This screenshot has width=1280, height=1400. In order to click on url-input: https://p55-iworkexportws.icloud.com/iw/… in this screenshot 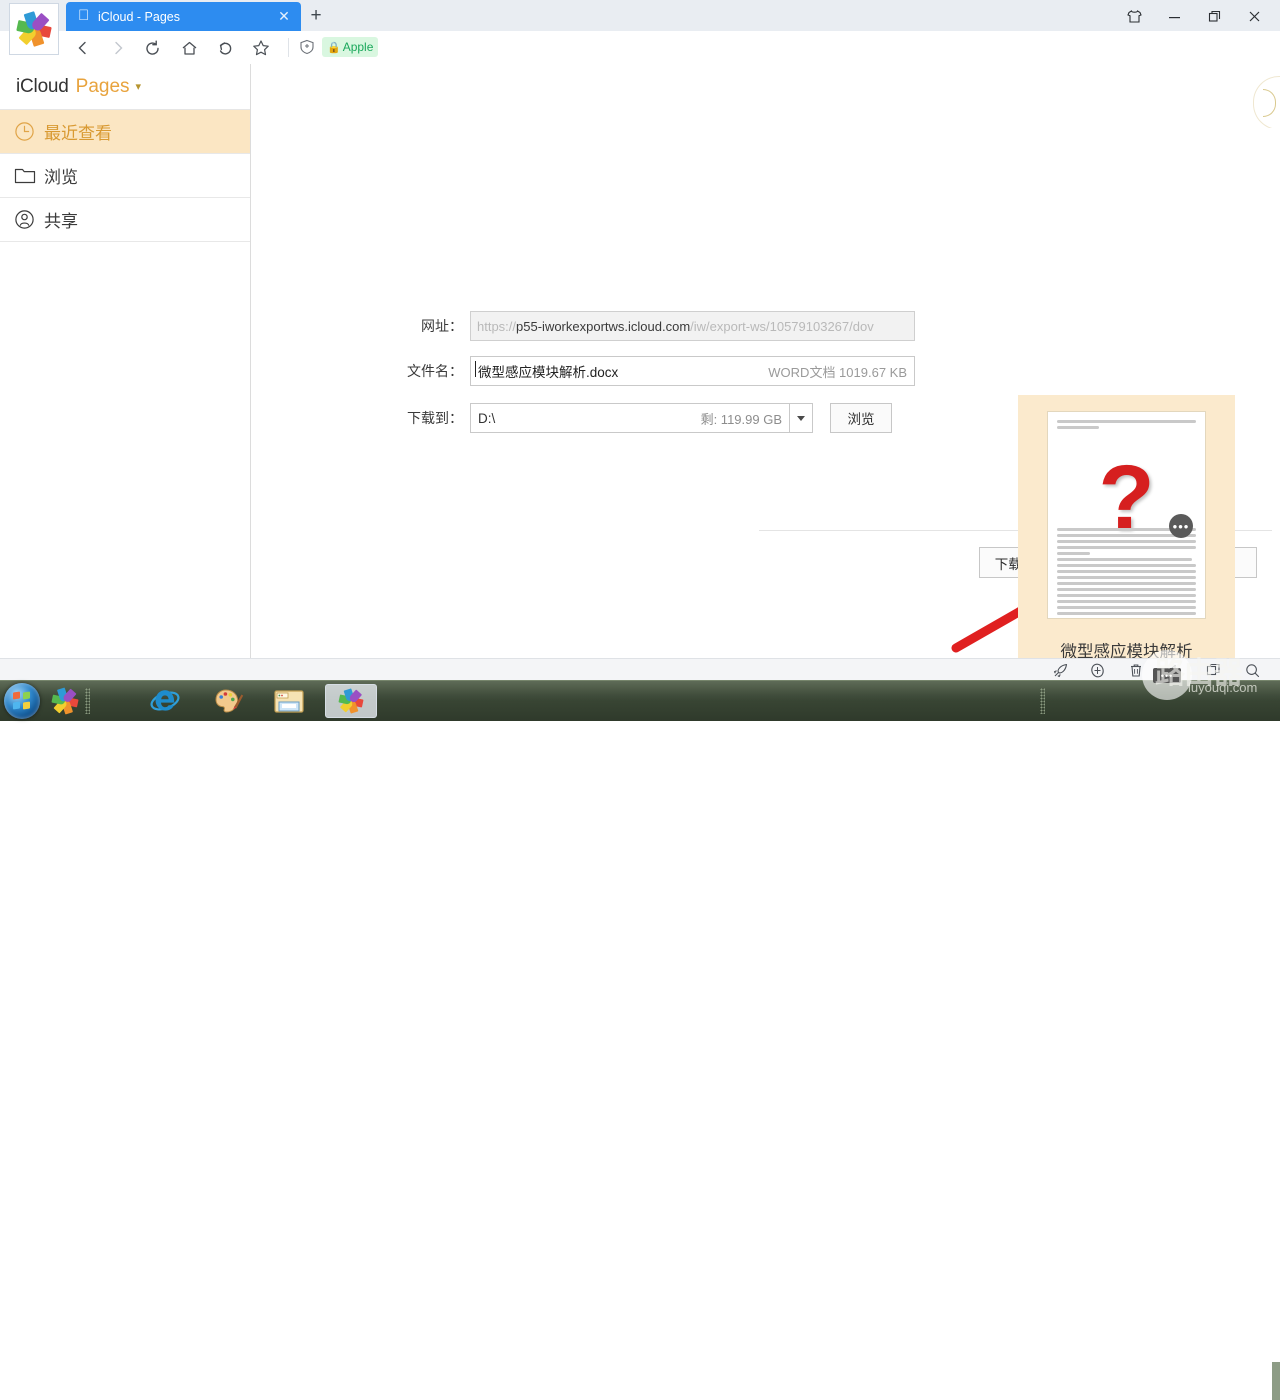, I will do `click(692, 326)`.